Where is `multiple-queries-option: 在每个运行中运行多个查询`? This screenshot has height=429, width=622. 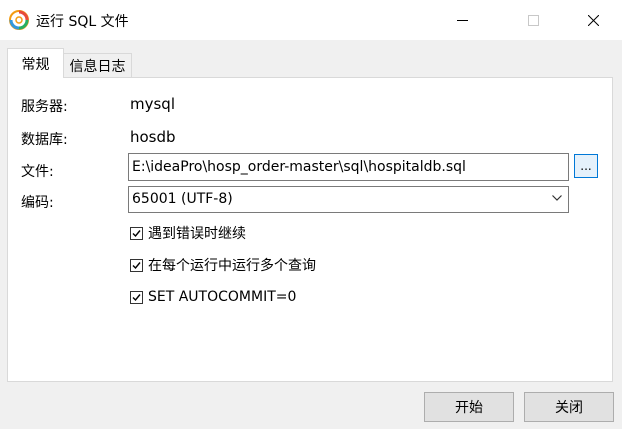
multiple-queries-option: 在每个运行中运行多个查询 is located at coordinates (223, 265).